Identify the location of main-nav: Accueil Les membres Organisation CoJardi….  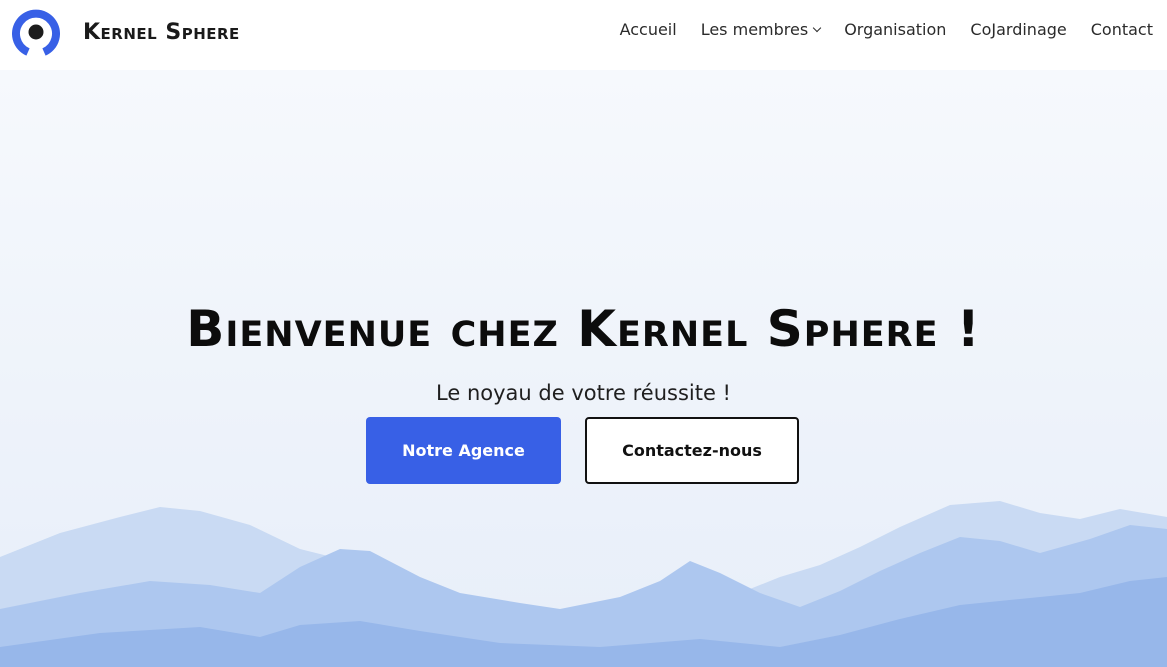
(886, 29).